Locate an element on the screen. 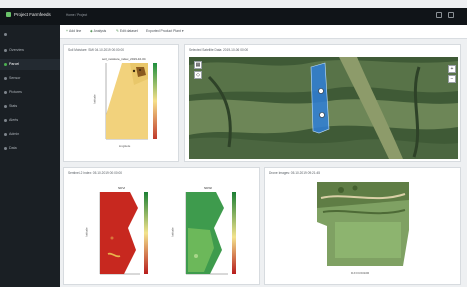 The image size is (467, 287). zoom-in-button: + is located at coordinates (452, 69).